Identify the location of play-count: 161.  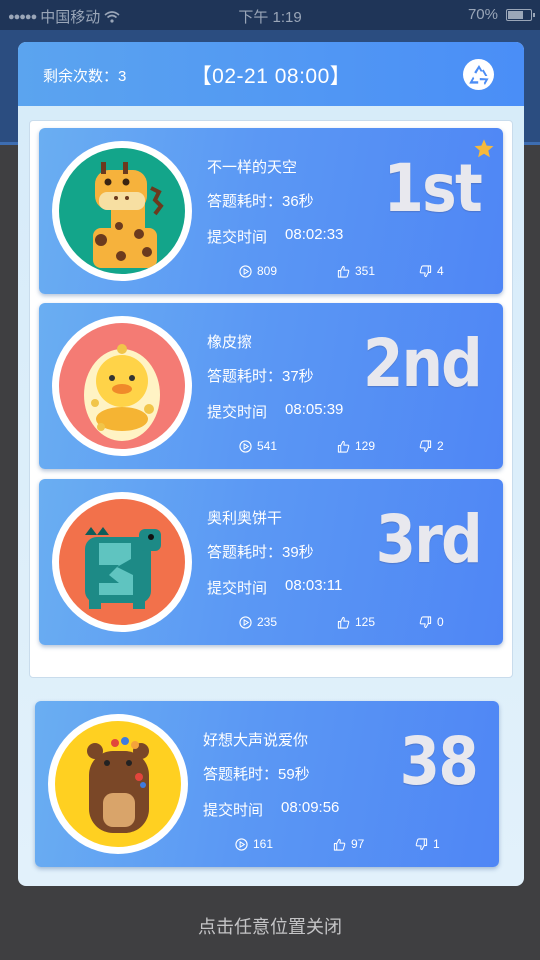
(254, 844).